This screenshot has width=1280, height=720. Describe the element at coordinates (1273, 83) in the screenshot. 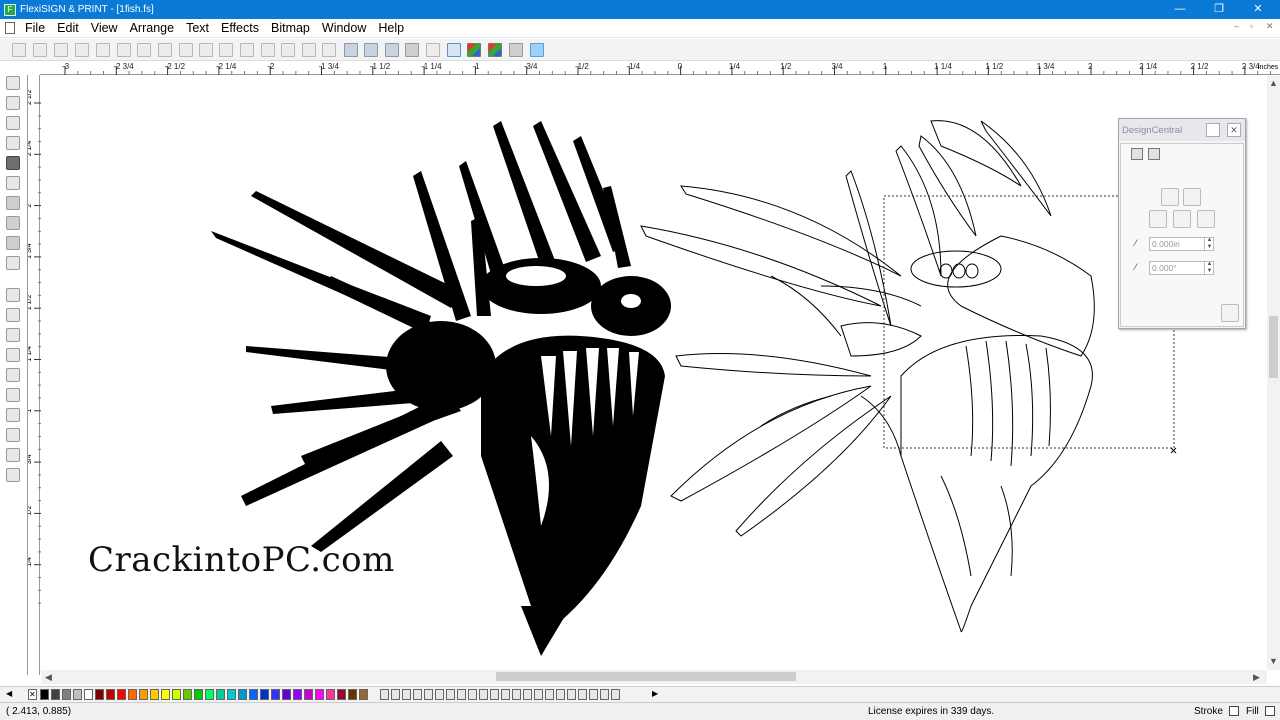

I see `scroll-up-icon: ▲` at that location.